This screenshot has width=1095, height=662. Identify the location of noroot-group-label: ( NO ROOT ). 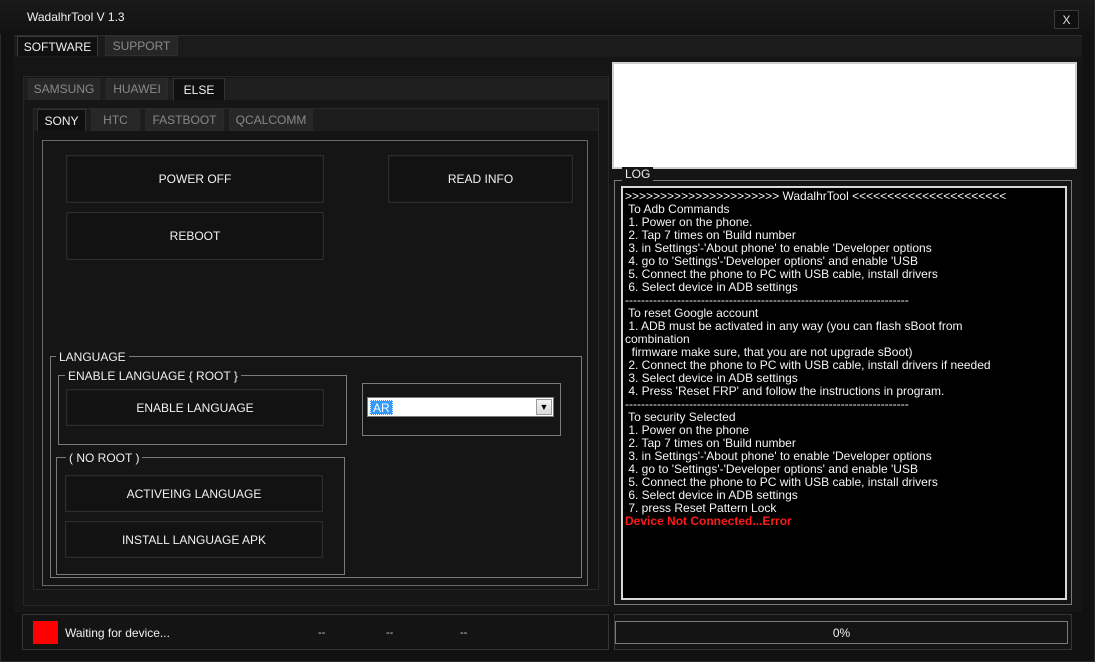
(104, 458).